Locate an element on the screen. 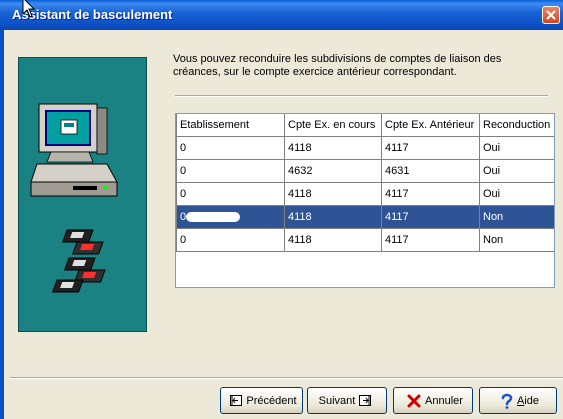 The image size is (563, 419). table-row-selected: 0 4118 4117 Non is located at coordinates (365, 217).